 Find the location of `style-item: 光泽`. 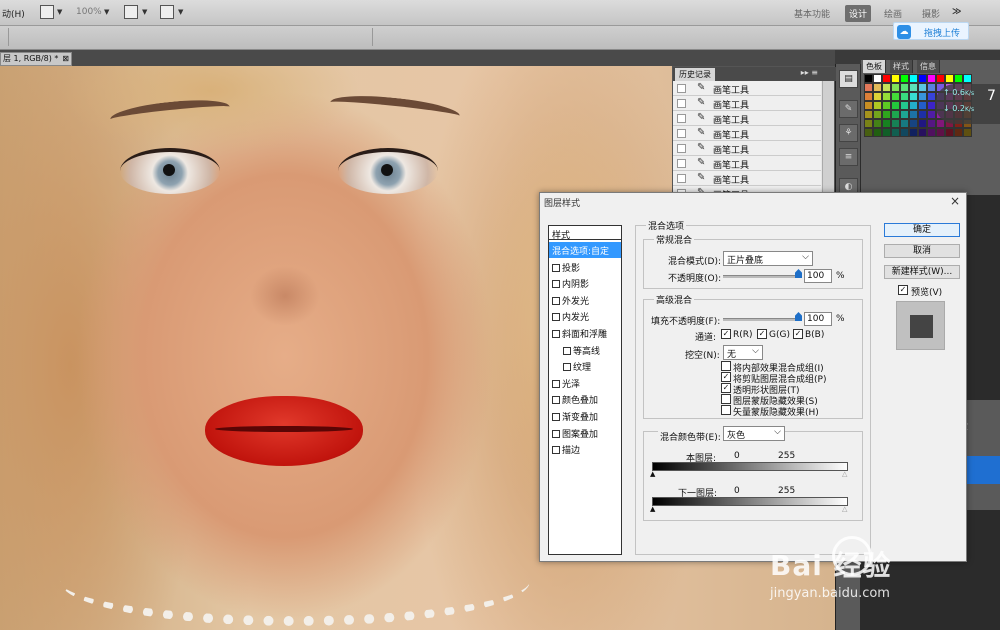

style-item: 光泽 is located at coordinates (585, 383).